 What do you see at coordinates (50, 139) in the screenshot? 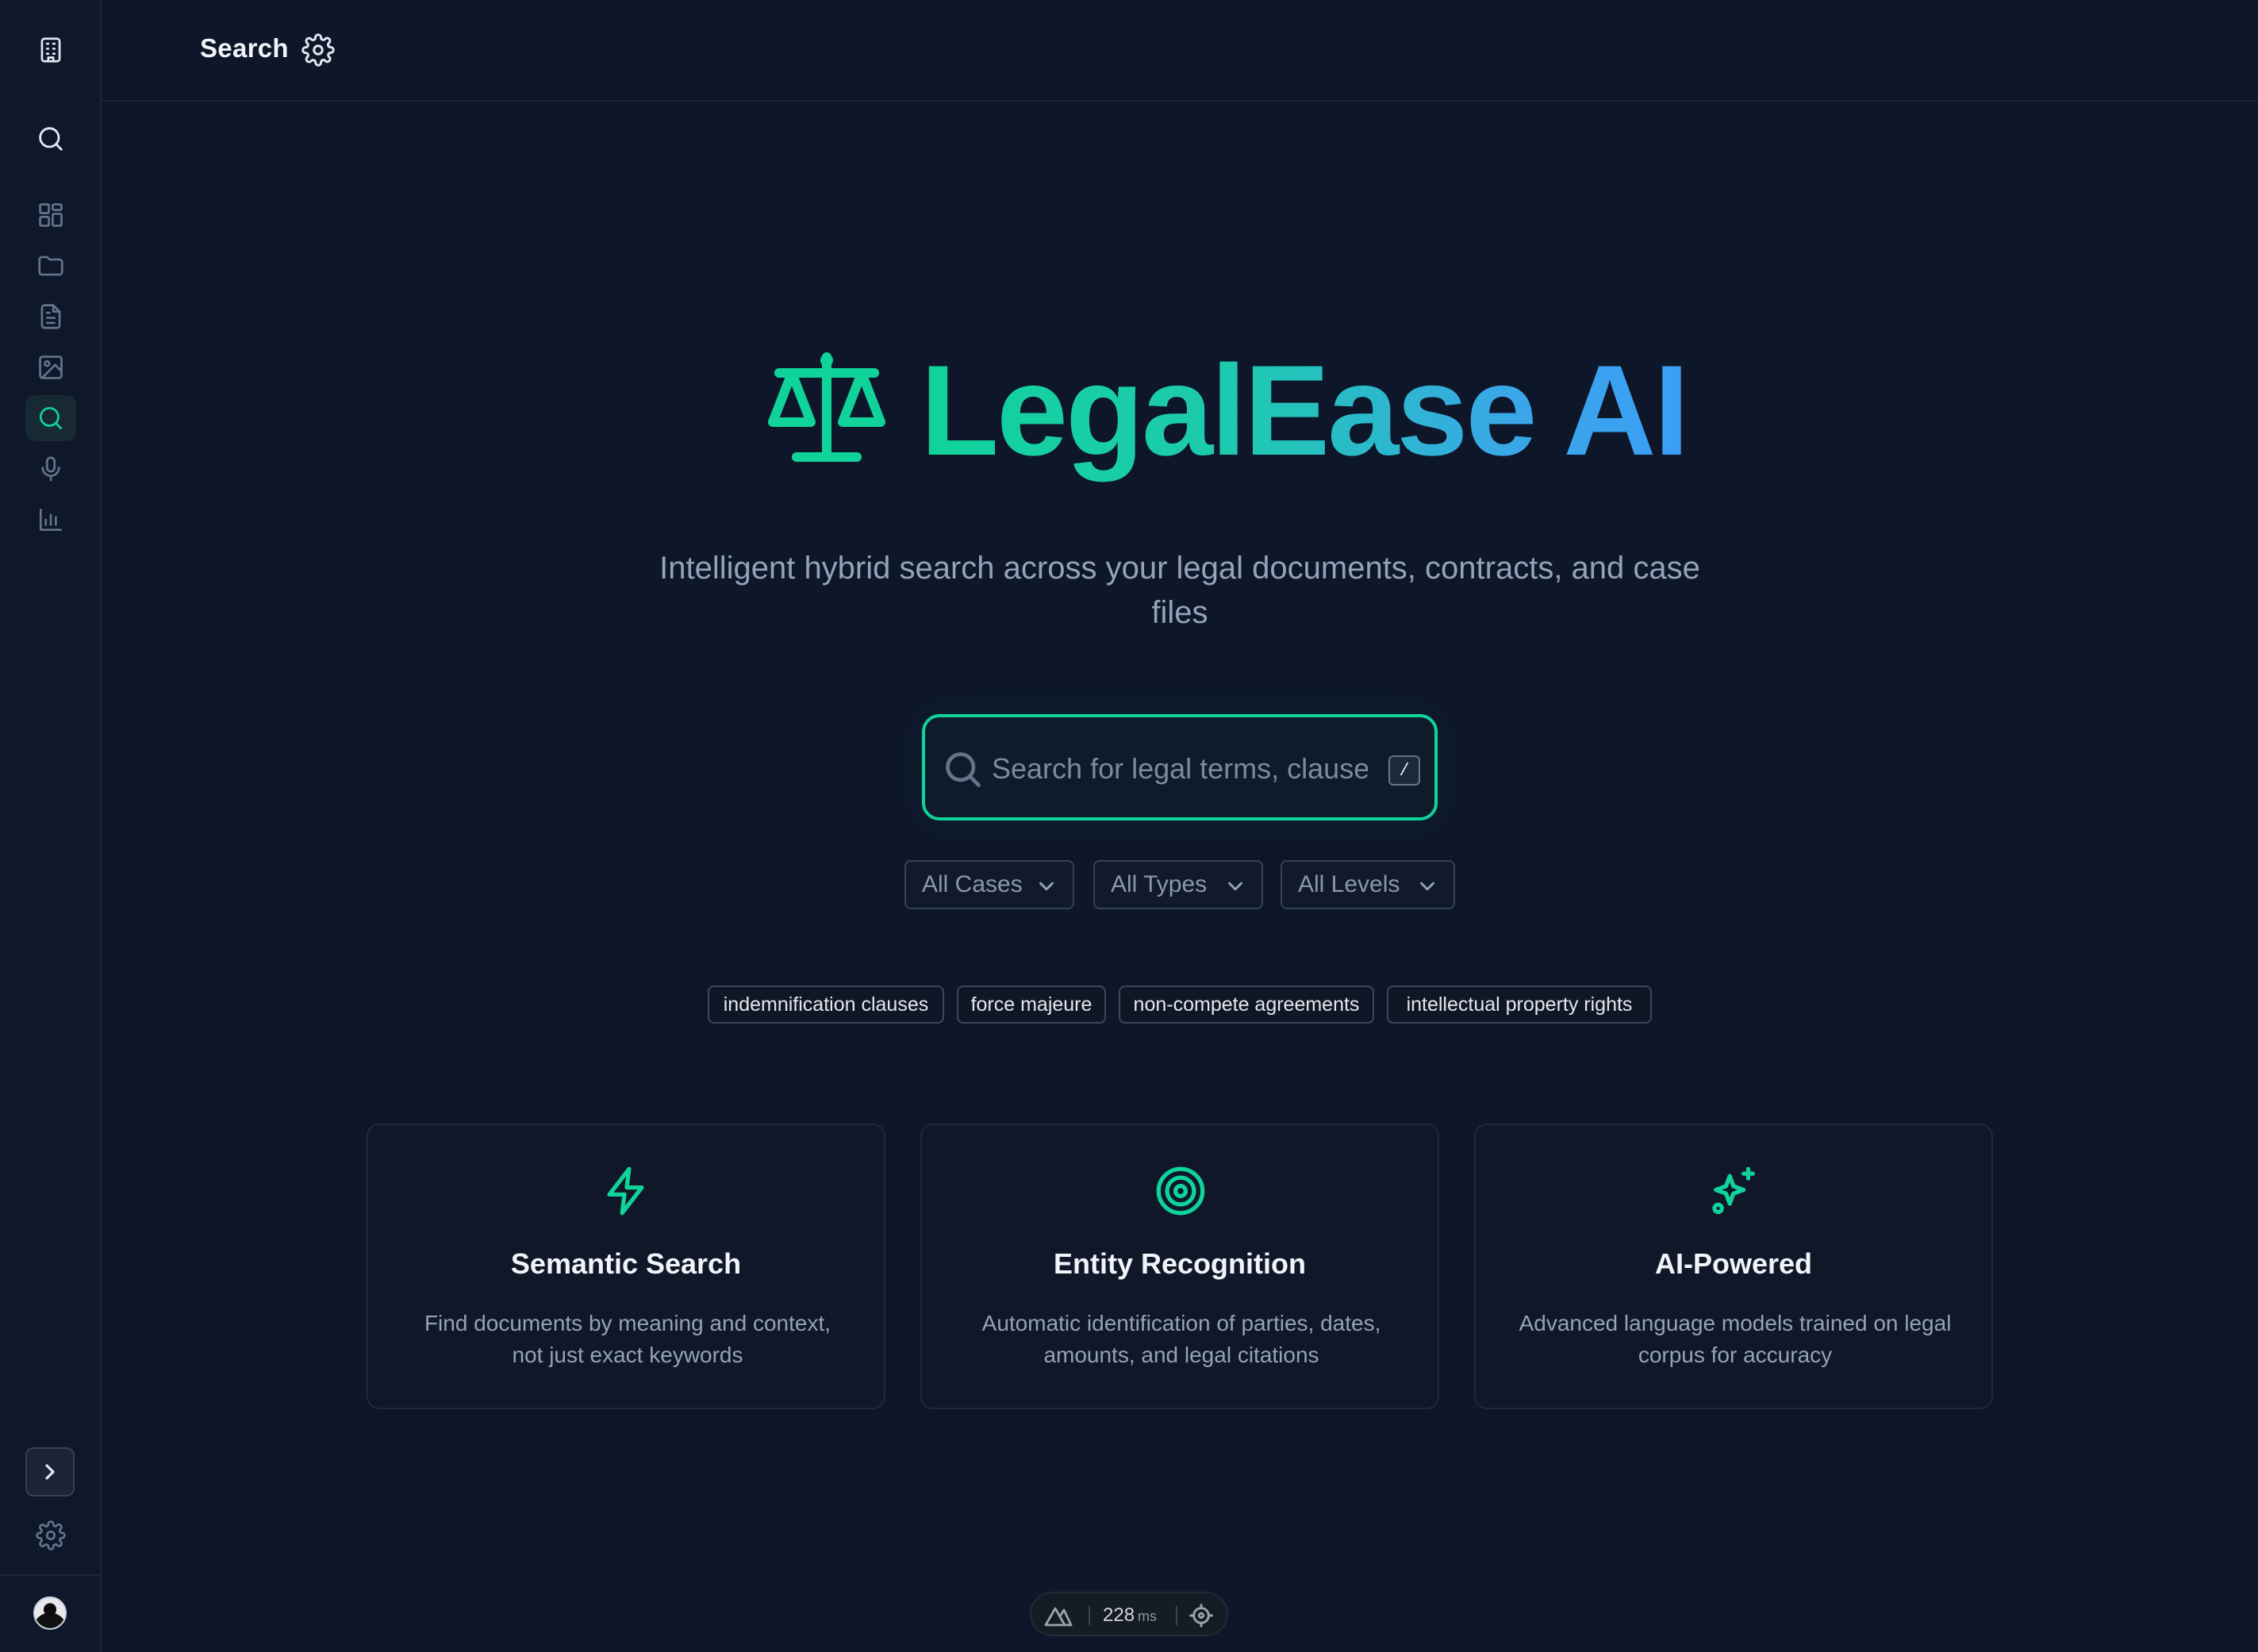
I see `sidebar-search-icon` at bounding box center [50, 139].